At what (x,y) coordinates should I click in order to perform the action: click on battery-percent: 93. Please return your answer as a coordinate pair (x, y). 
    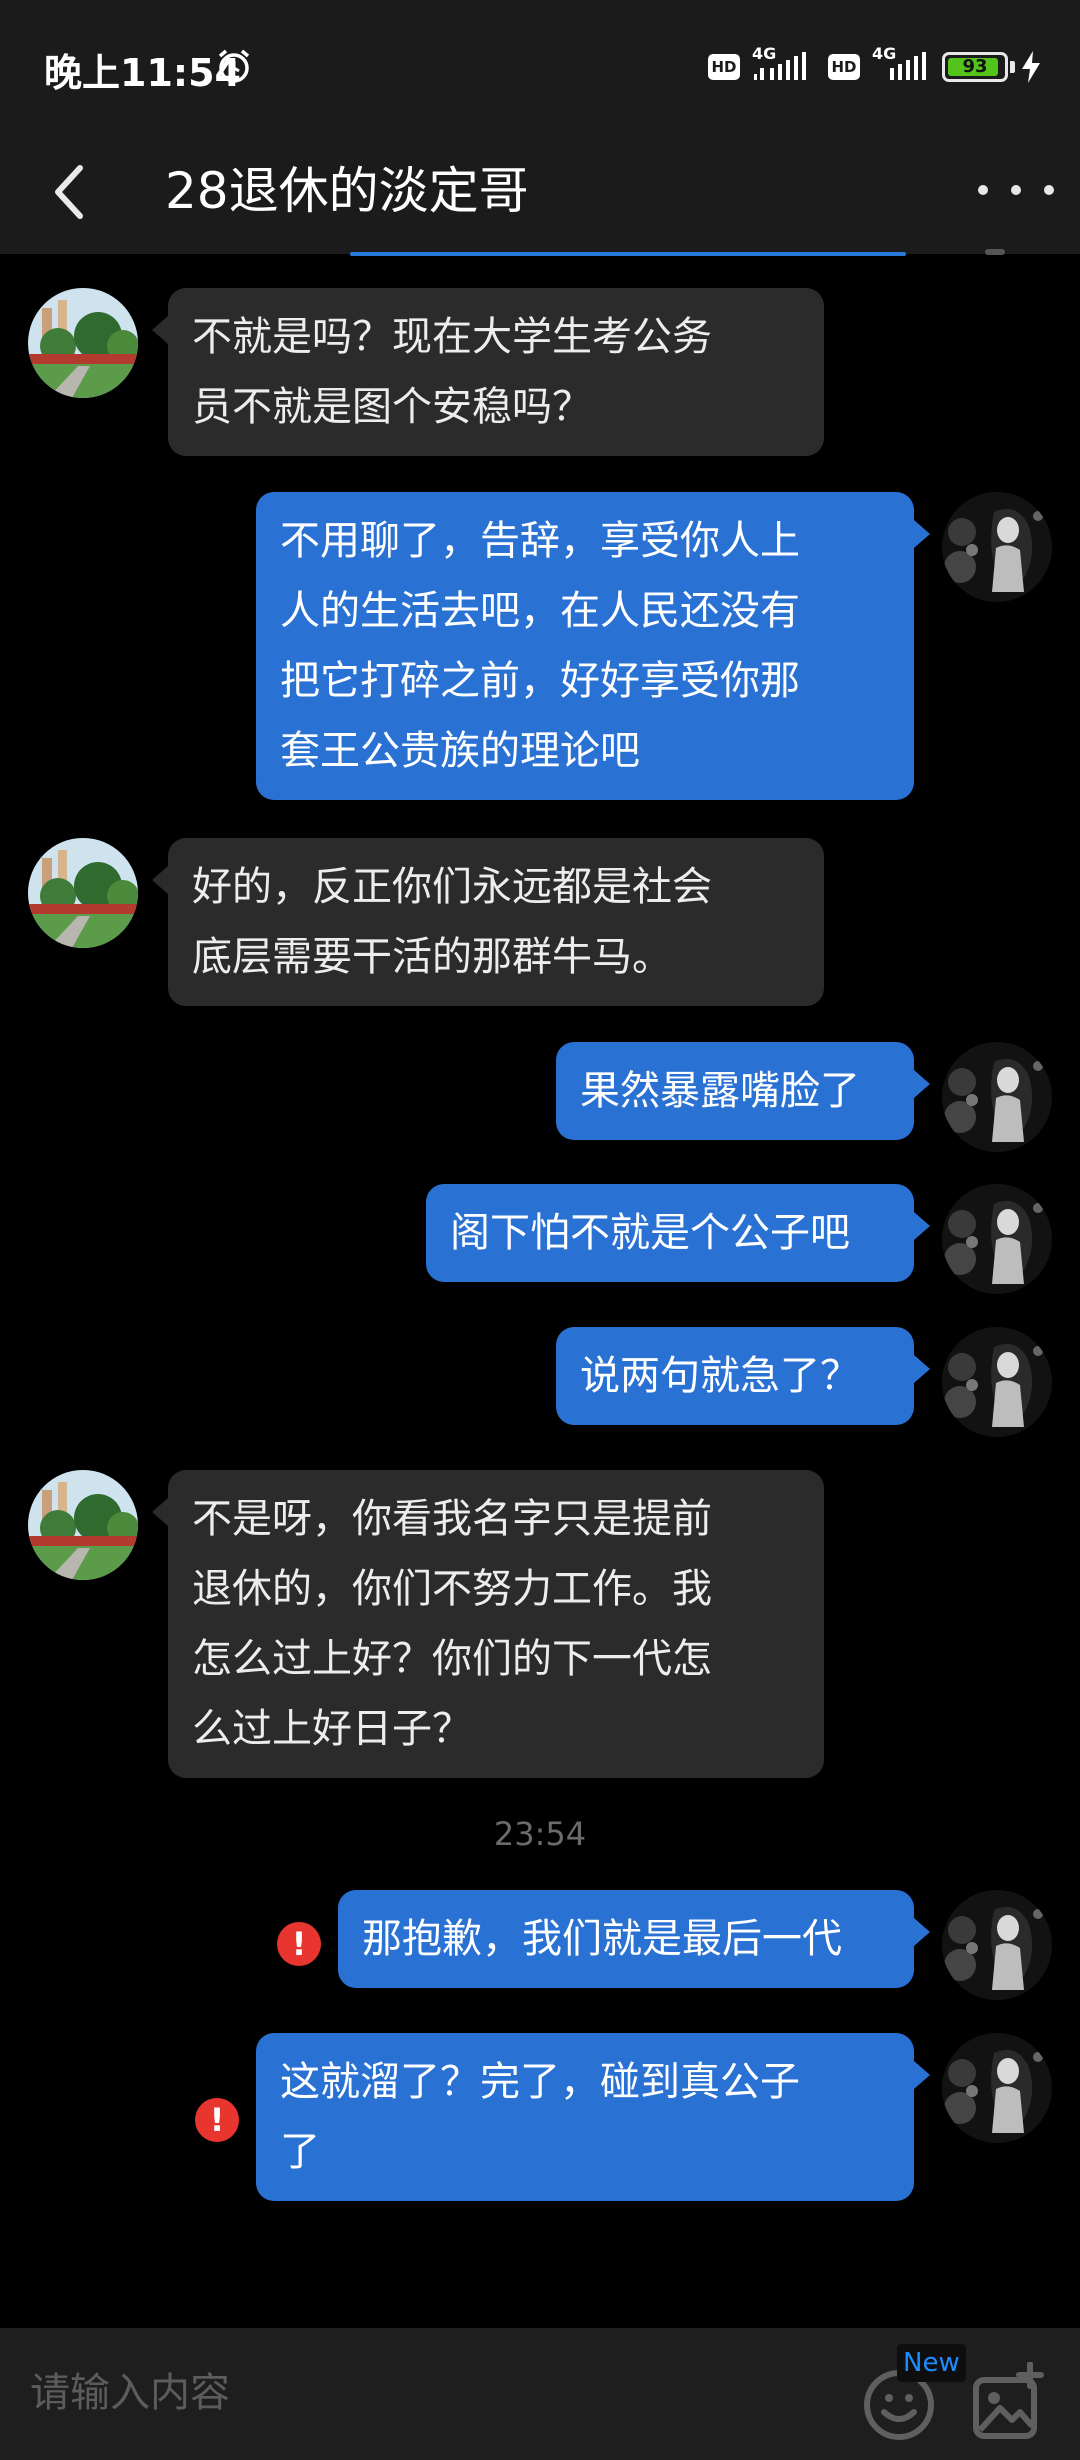
    Looking at the image, I should click on (975, 66).